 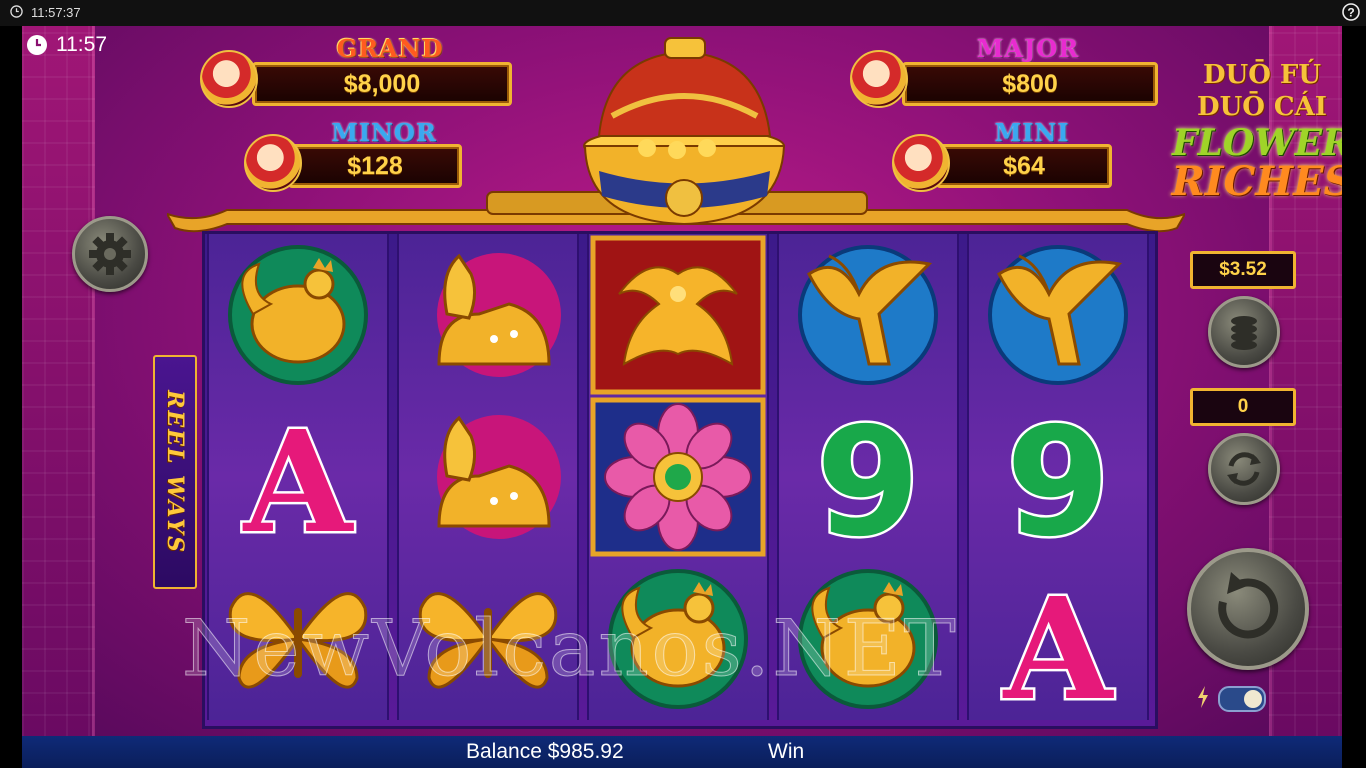 I want to click on gear-icon, so click(x=110, y=254).